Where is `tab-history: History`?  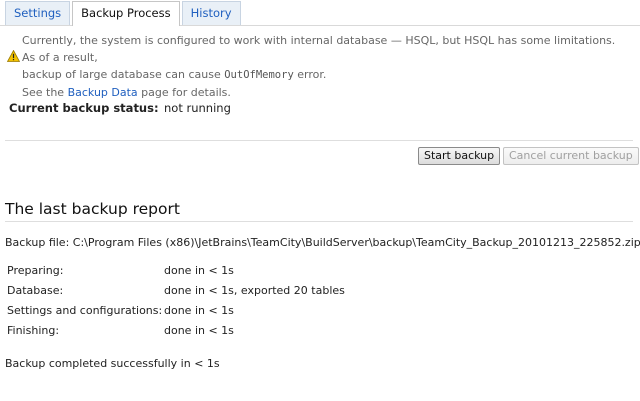
tab-history: History is located at coordinates (211, 13).